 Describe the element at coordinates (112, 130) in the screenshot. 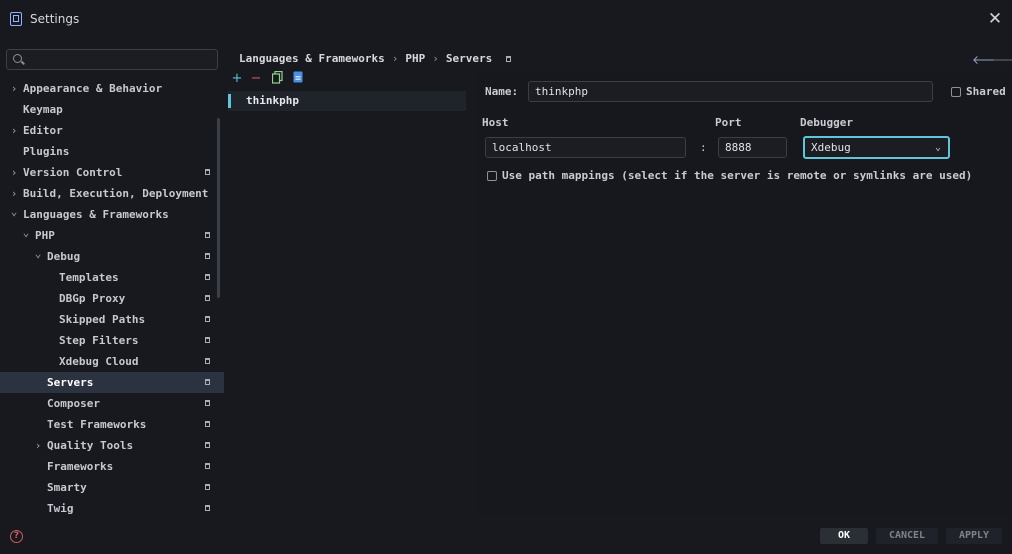

I see `sidebar-item: › Editor` at that location.